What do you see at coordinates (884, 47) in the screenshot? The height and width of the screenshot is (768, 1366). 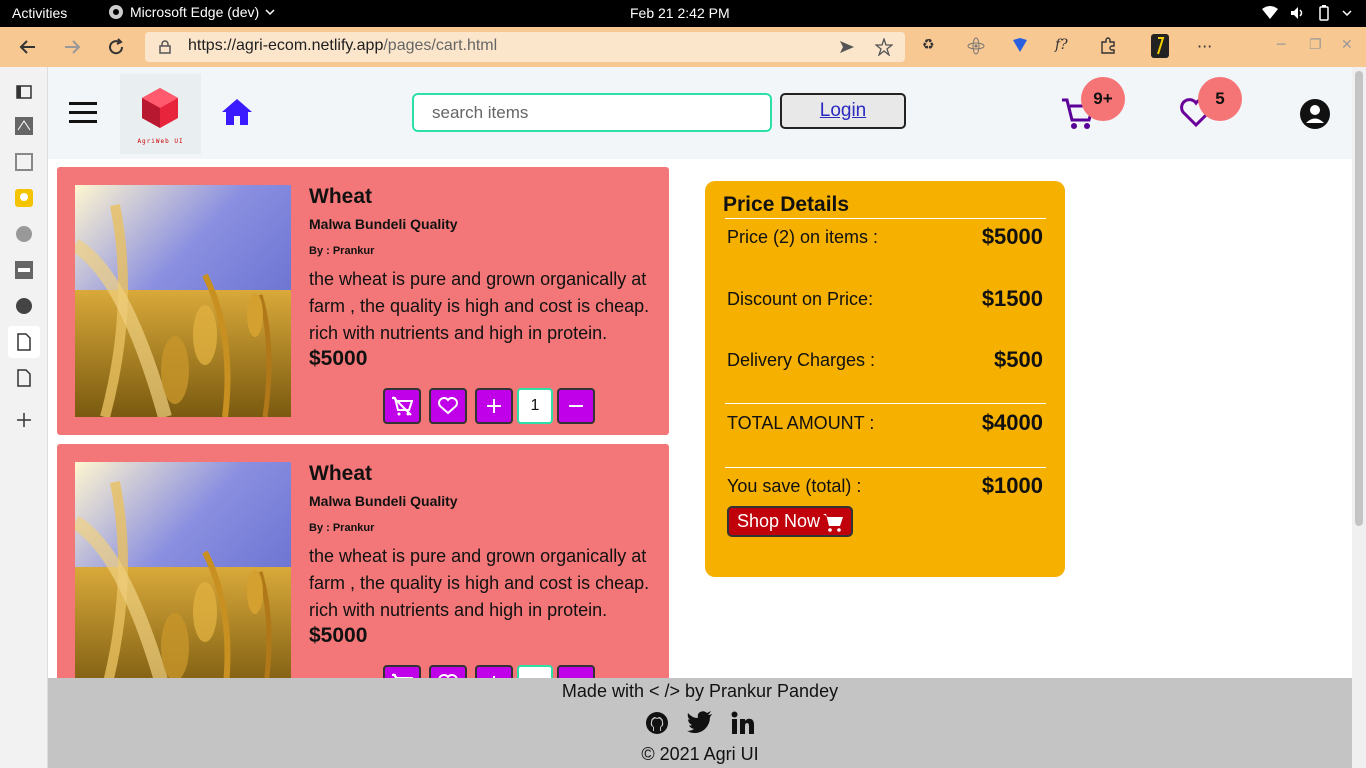 I see `favorite-add-icon` at bounding box center [884, 47].